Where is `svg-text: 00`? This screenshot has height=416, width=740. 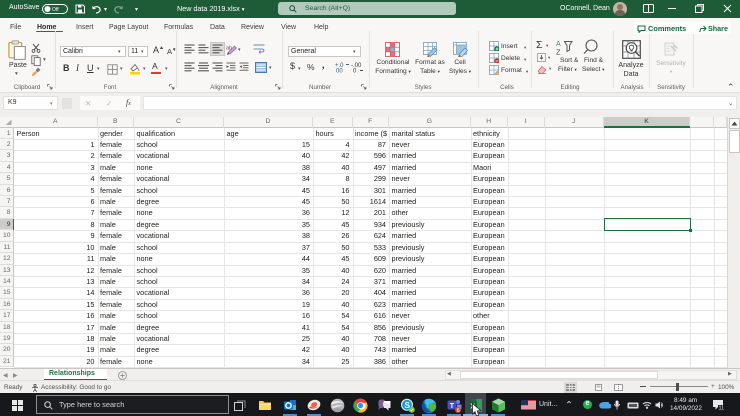 svg-text: 00 is located at coordinates (339, 71).